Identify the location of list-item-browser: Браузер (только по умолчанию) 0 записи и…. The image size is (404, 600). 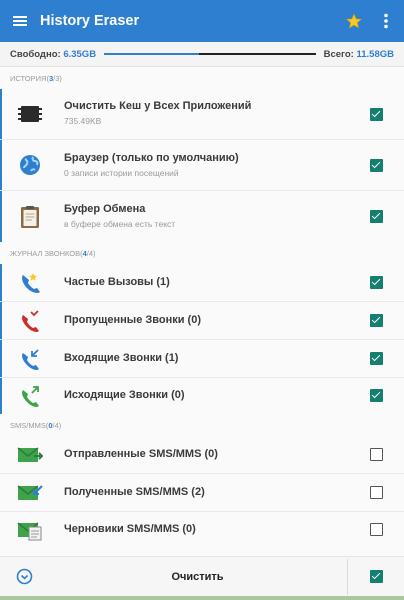
(202, 165).